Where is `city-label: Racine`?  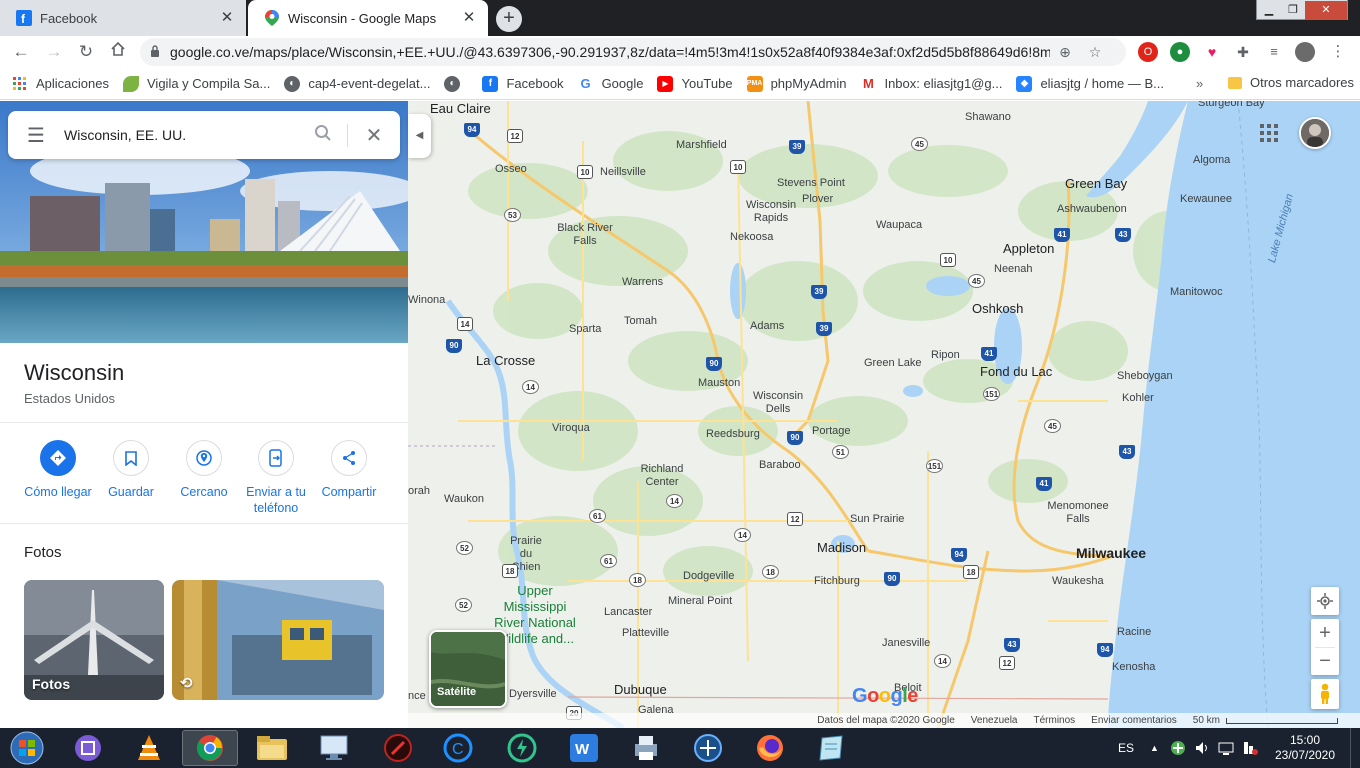 city-label: Racine is located at coordinates (1134, 632).